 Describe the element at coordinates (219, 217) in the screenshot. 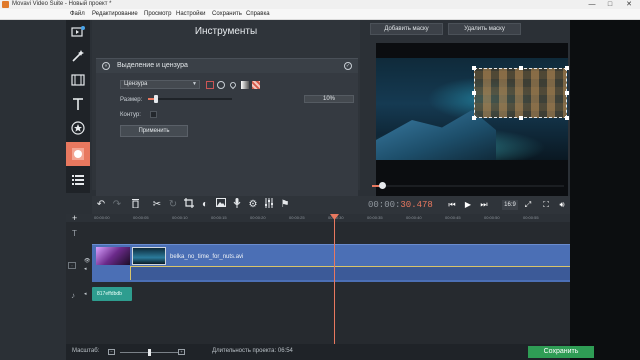

I see `ruler-tick-label: 00:00:15` at that location.